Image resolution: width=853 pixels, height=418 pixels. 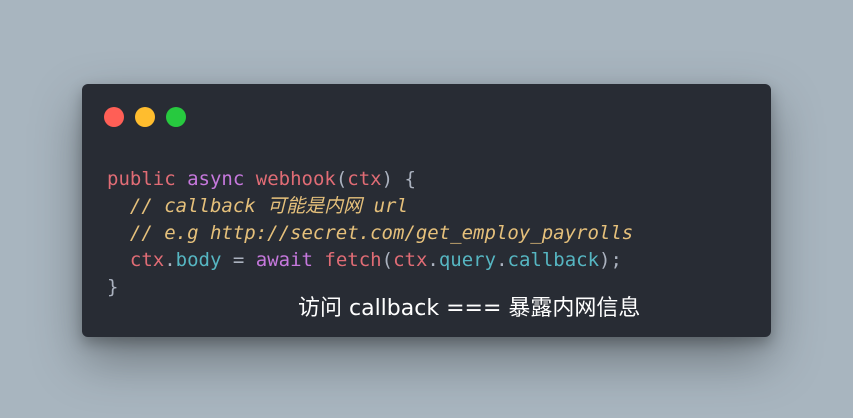 I want to click on code-line-1: public async webhook(ctx) {, so click(x=370, y=179).